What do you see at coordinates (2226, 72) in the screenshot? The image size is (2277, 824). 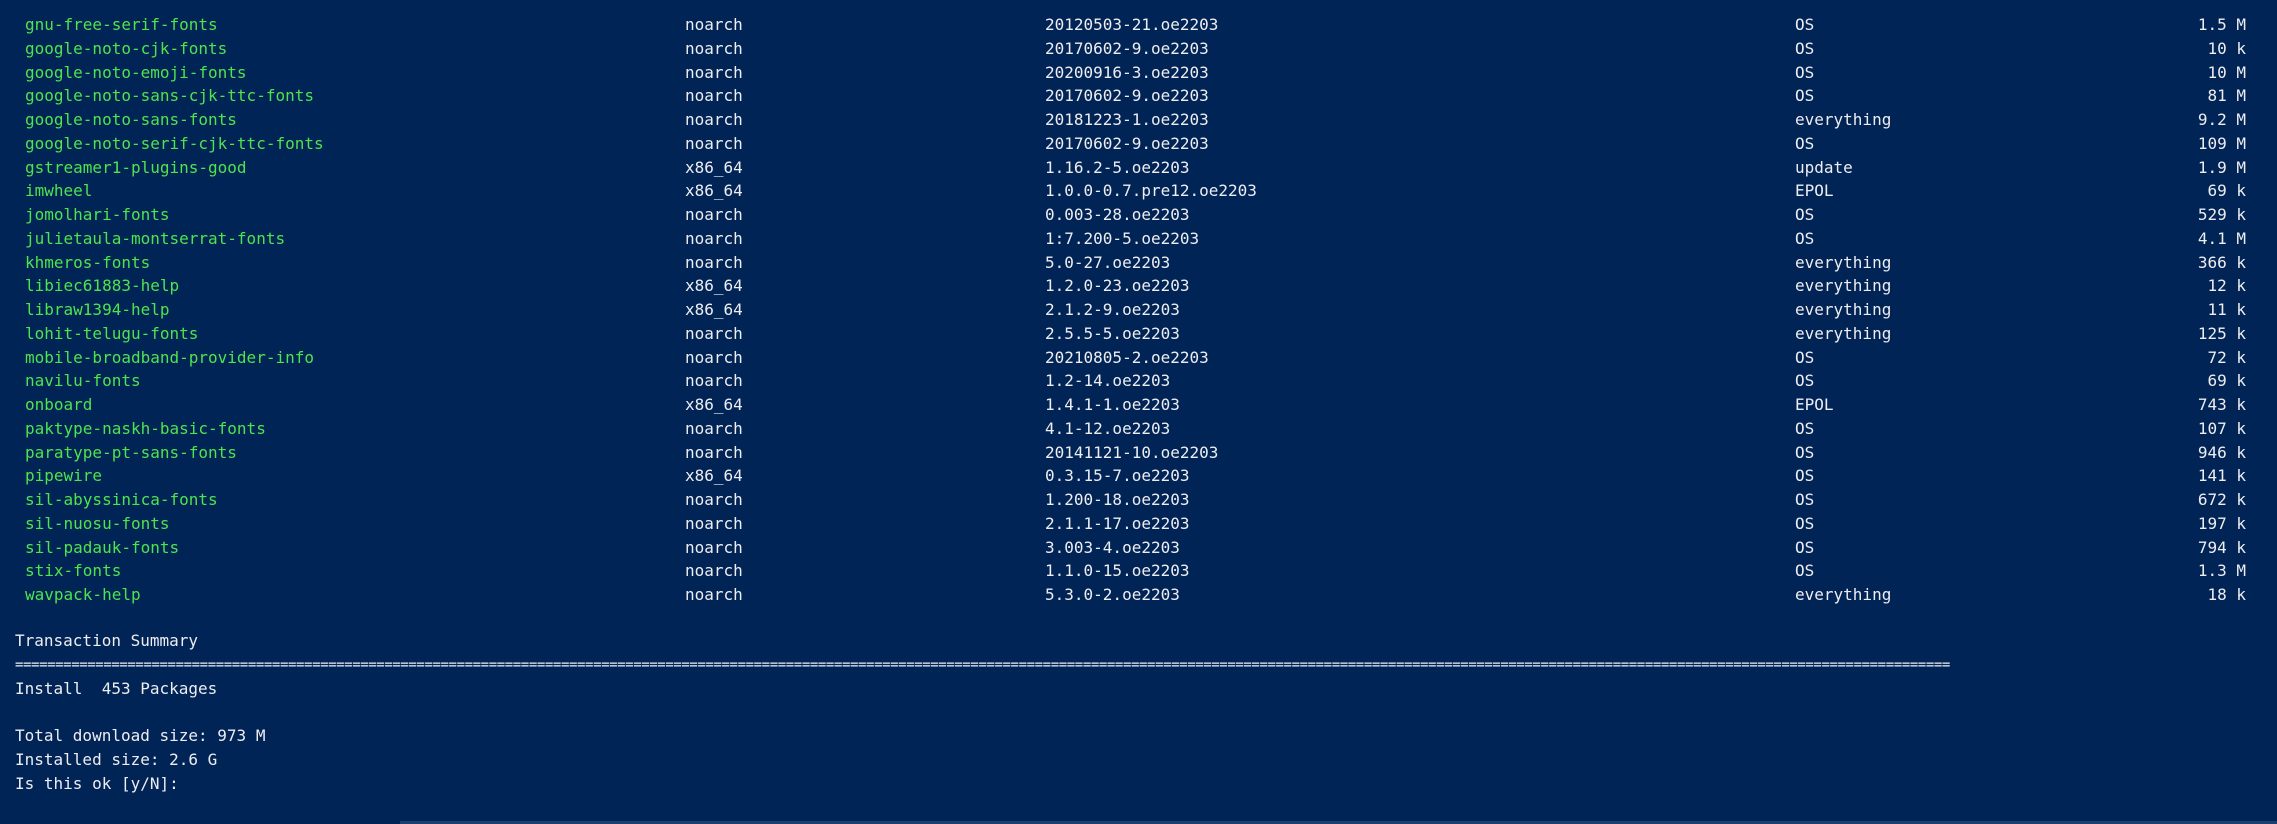 I see `package-size: 10 M` at bounding box center [2226, 72].